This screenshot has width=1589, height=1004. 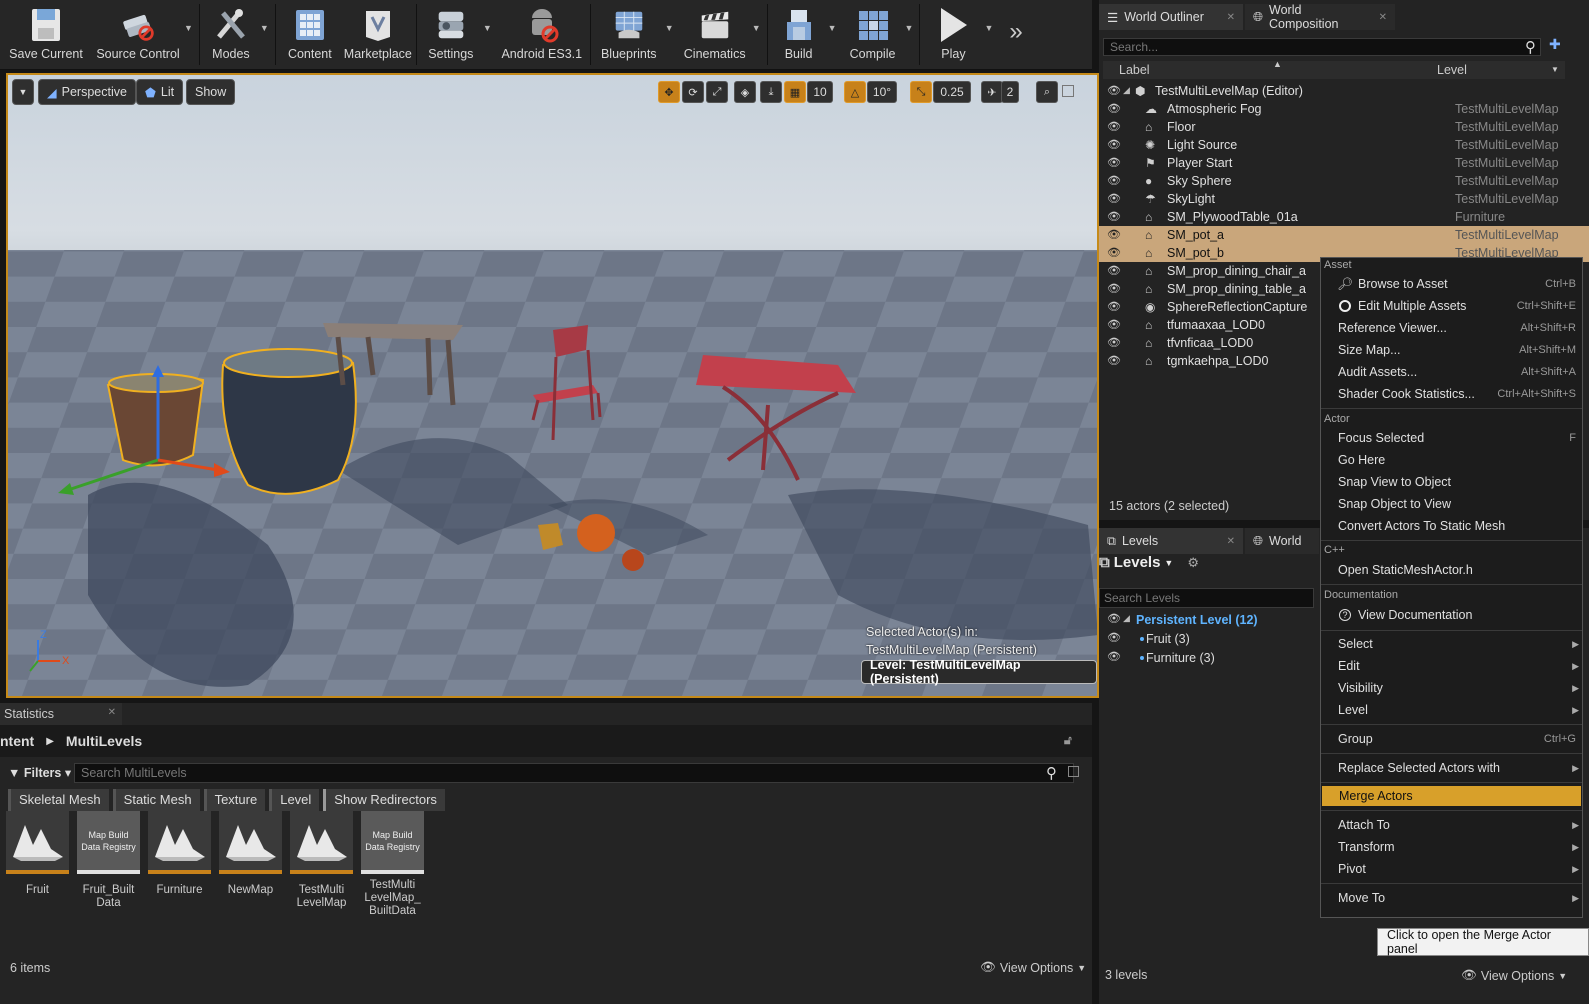 What do you see at coordinates (1206, 639) in the screenshot?
I see `level-row: 👁︎ Fruit (3)` at bounding box center [1206, 639].